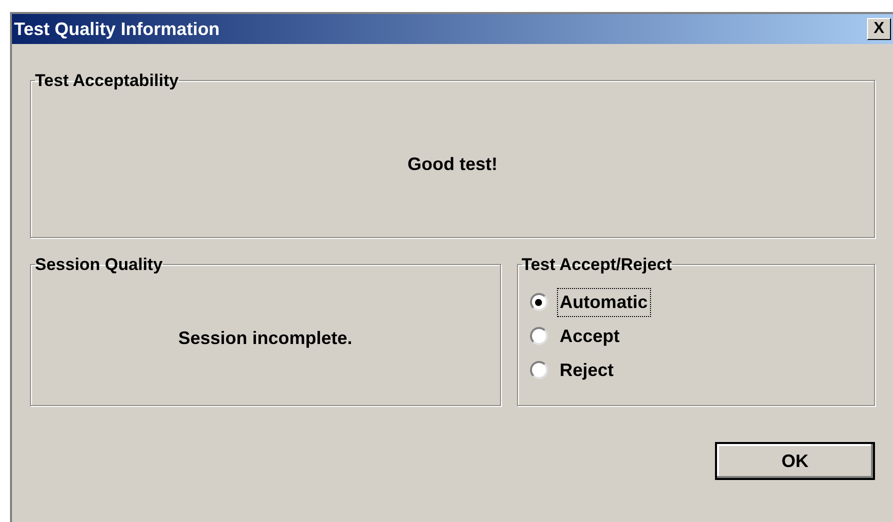 The image size is (893, 522). Describe the element at coordinates (265, 338) in the screenshot. I see `session-message: Session incomplete.` at that location.